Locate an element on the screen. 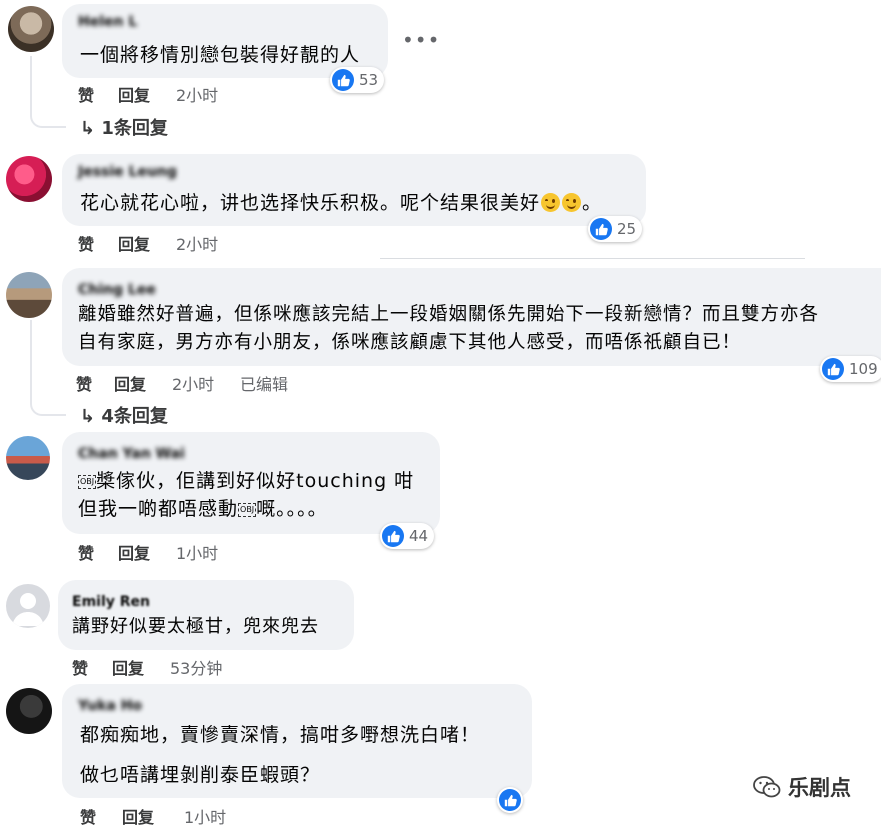  comment-text: 花心就花心啦，讲也选择快乐积极。呢个结果很美好 。 is located at coordinates (341, 203).